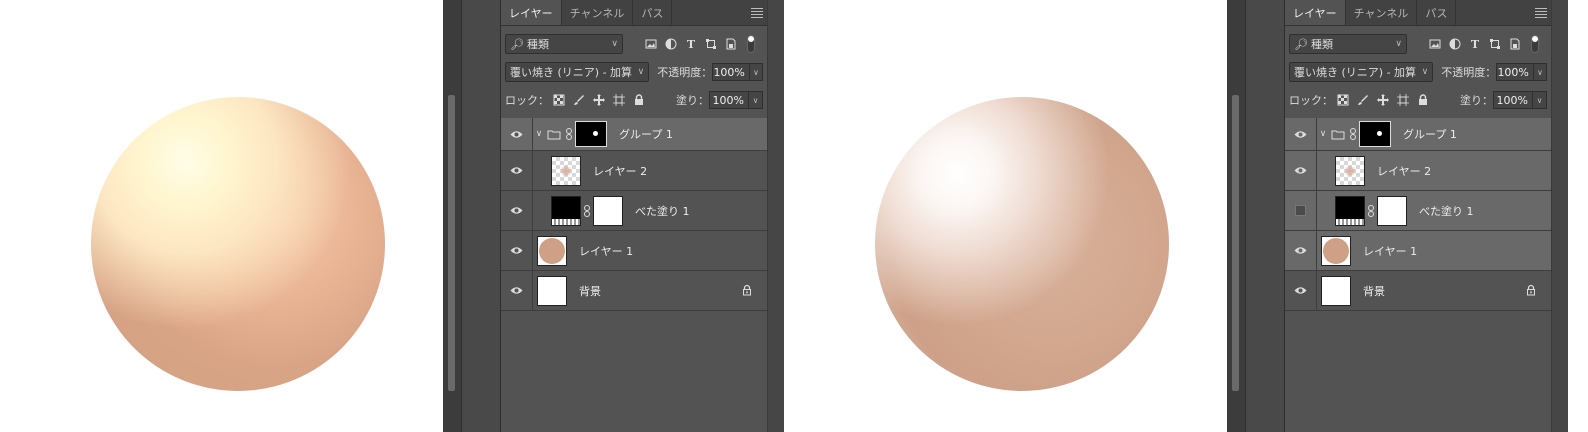 The image size is (1588, 432). I want to click on visibility-toggle-off, so click(1301, 210).